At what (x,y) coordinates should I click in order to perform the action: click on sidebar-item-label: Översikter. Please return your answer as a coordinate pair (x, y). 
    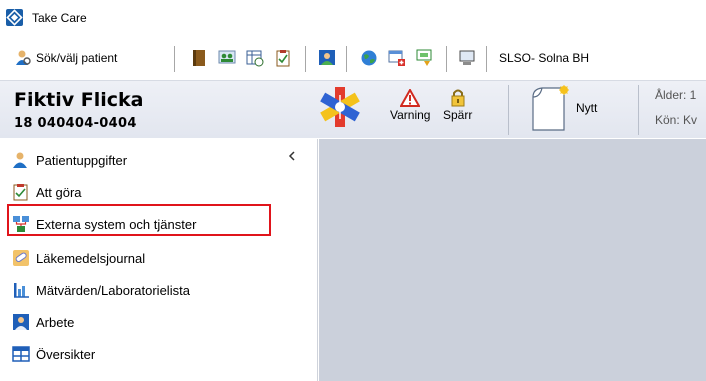
    Looking at the image, I should click on (66, 354).